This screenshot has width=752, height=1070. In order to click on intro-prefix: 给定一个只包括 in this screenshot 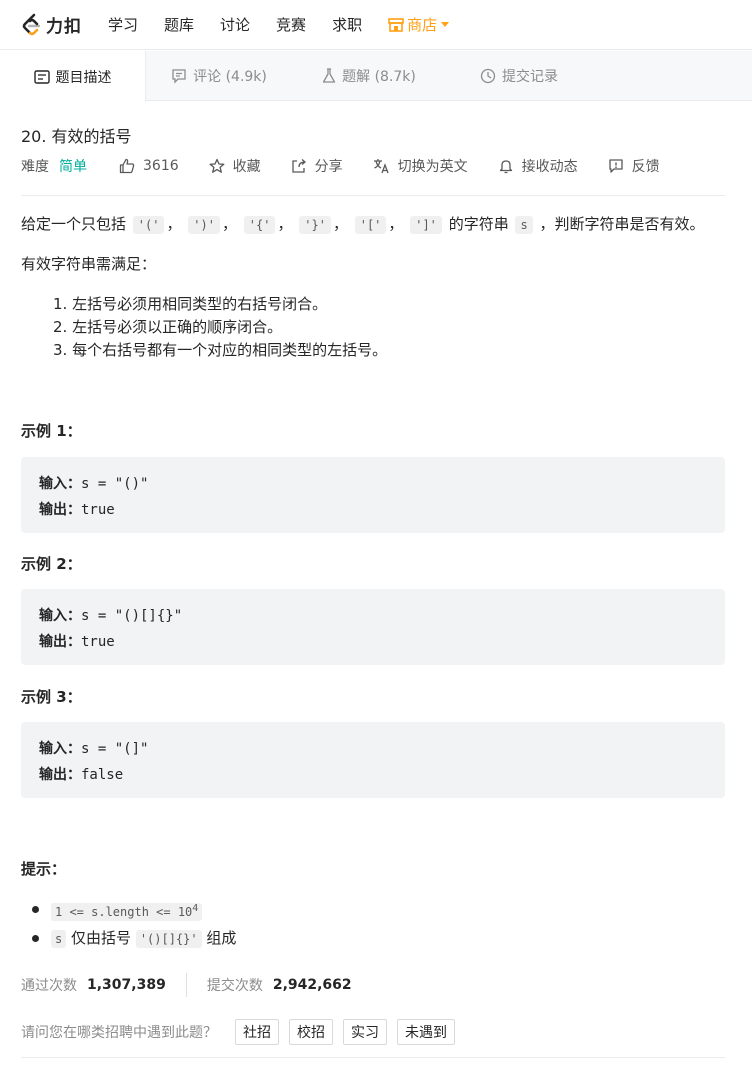, I will do `click(74, 224)`.